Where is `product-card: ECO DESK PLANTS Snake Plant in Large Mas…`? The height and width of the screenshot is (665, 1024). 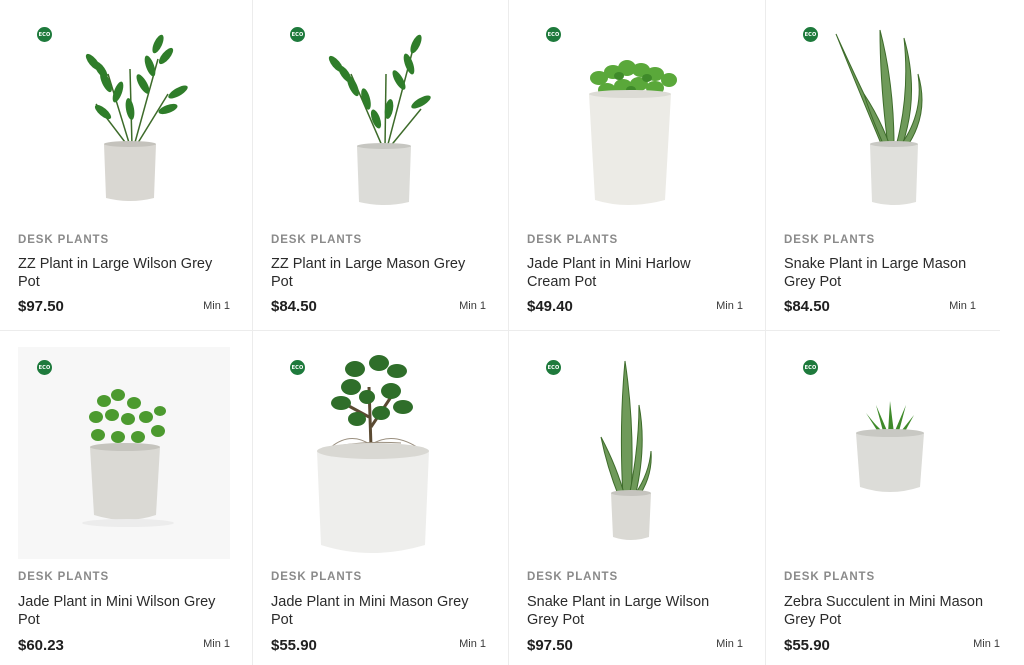
product-card: ECO DESK PLANTS Snake Plant in Large Mas… is located at coordinates (883, 165).